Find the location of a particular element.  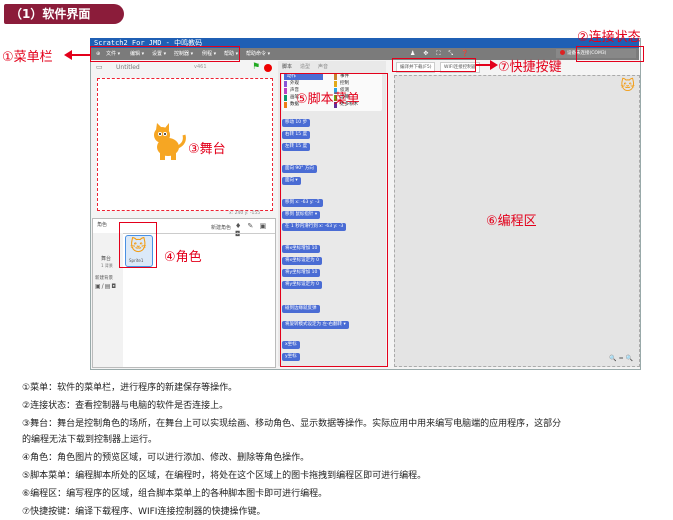

stage-layout-icon: ▭ is located at coordinates (99, 67).